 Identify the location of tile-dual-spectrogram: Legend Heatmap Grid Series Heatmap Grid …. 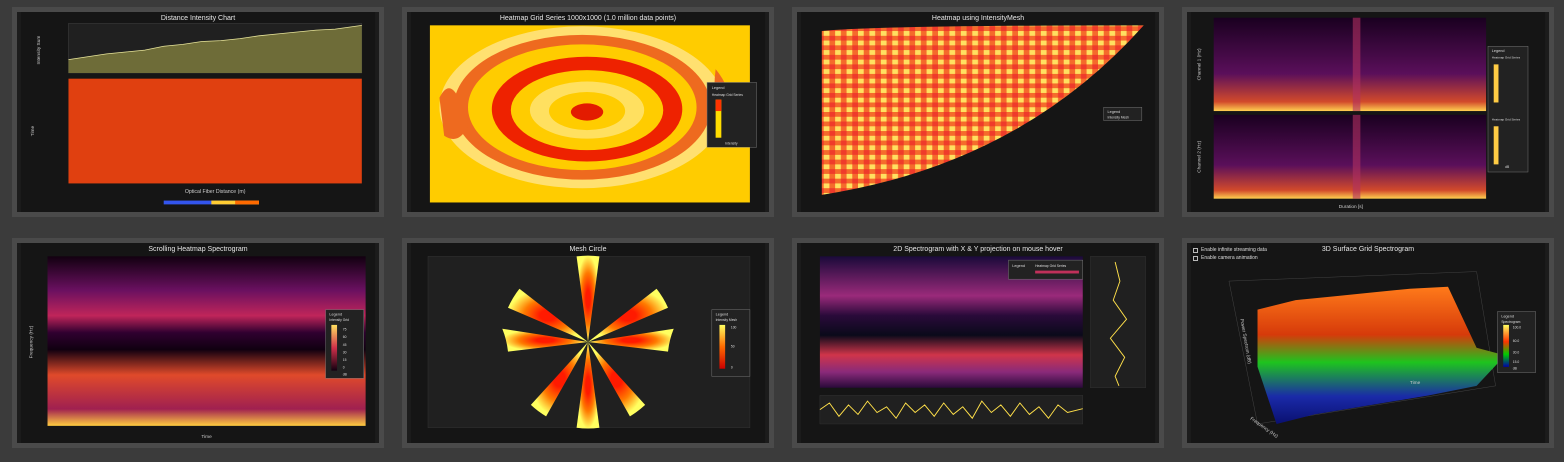
(1368, 112).